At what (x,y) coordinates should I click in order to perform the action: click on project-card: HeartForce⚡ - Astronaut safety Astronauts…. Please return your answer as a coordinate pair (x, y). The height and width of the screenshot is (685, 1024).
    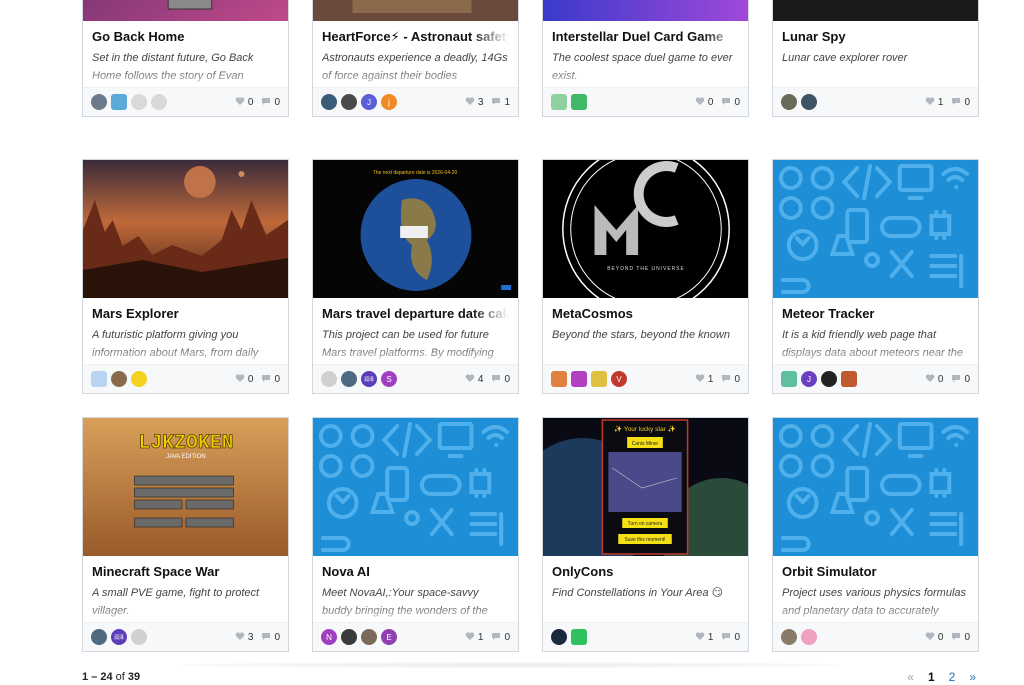
    Looking at the image, I should click on (415, 58).